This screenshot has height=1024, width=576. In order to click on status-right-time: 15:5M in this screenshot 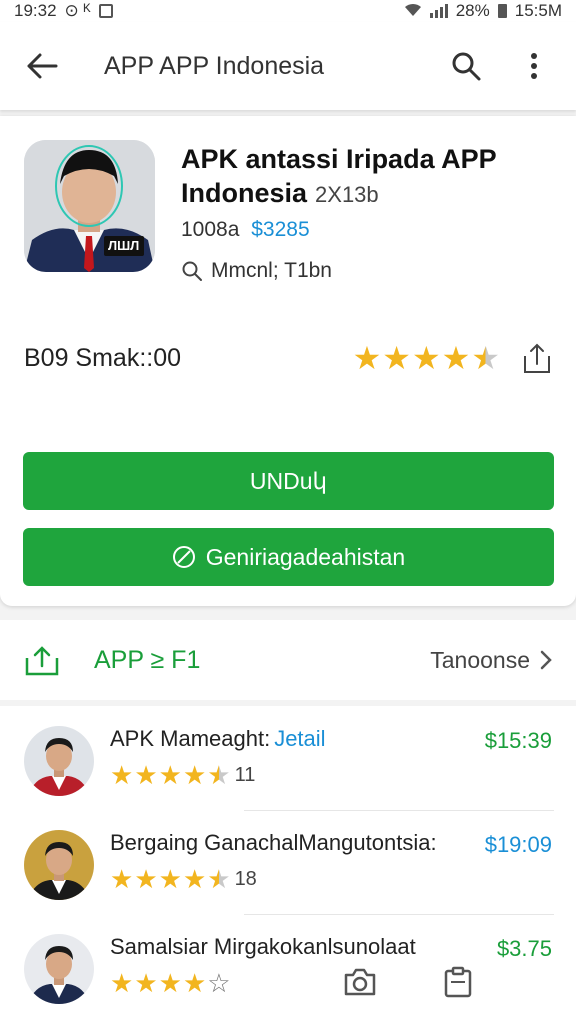, I will do `click(538, 10)`.